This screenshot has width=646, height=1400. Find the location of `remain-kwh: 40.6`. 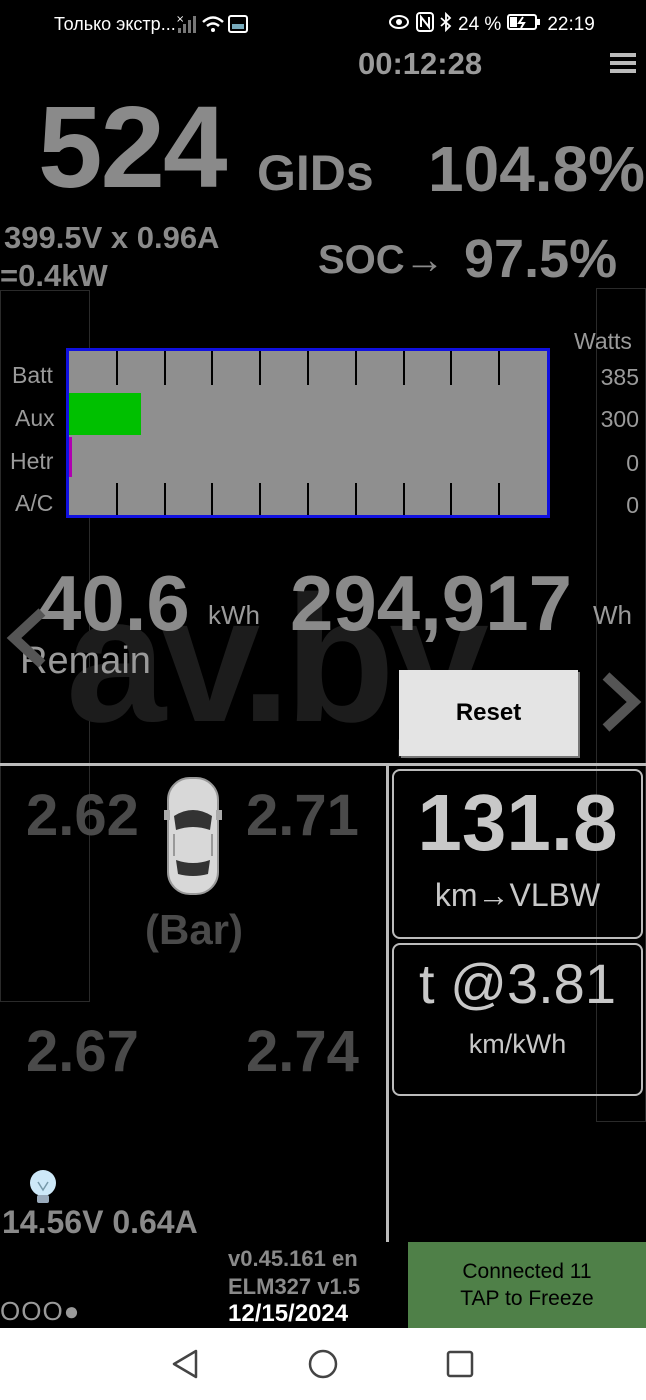

remain-kwh: 40.6 is located at coordinates (114, 603).